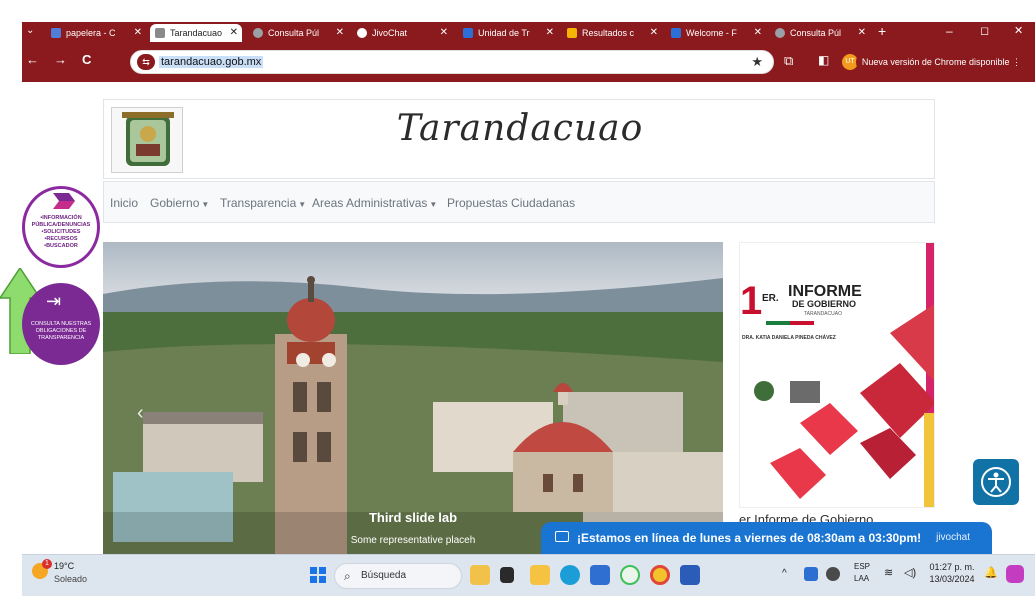 This screenshot has height=596, width=1035. I want to click on tab-title: Consulta Púl, so click(294, 33).